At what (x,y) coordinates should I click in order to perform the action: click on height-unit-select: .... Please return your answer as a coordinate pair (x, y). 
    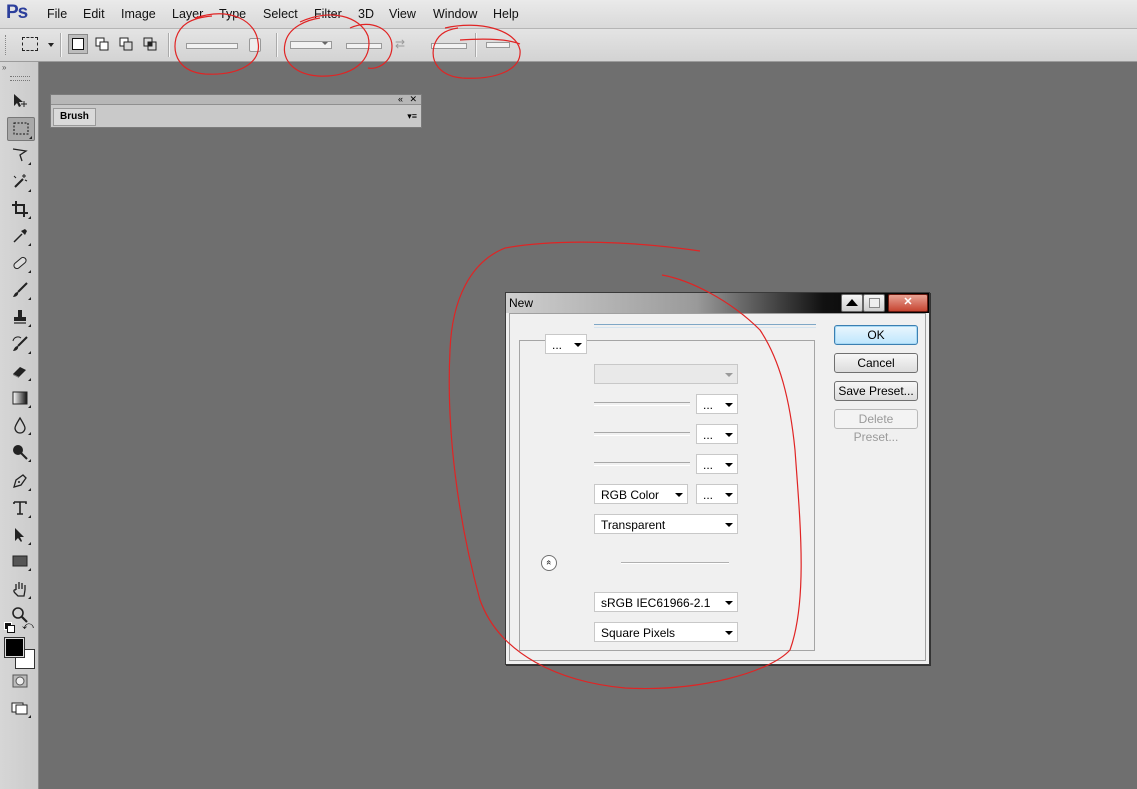
    Looking at the image, I should click on (717, 434).